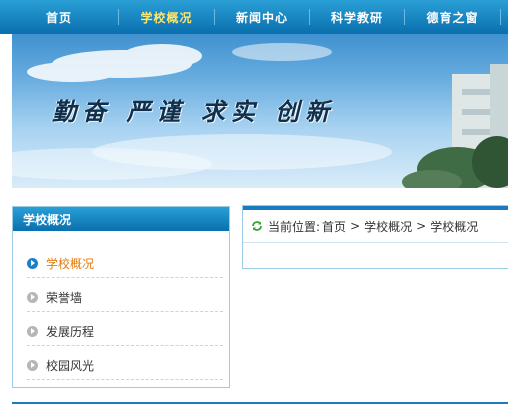 The image size is (508, 407). Describe the element at coordinates (294, 226) in the screenshot. I see `breadcrumb-prefix: 当前位置:` at that location.